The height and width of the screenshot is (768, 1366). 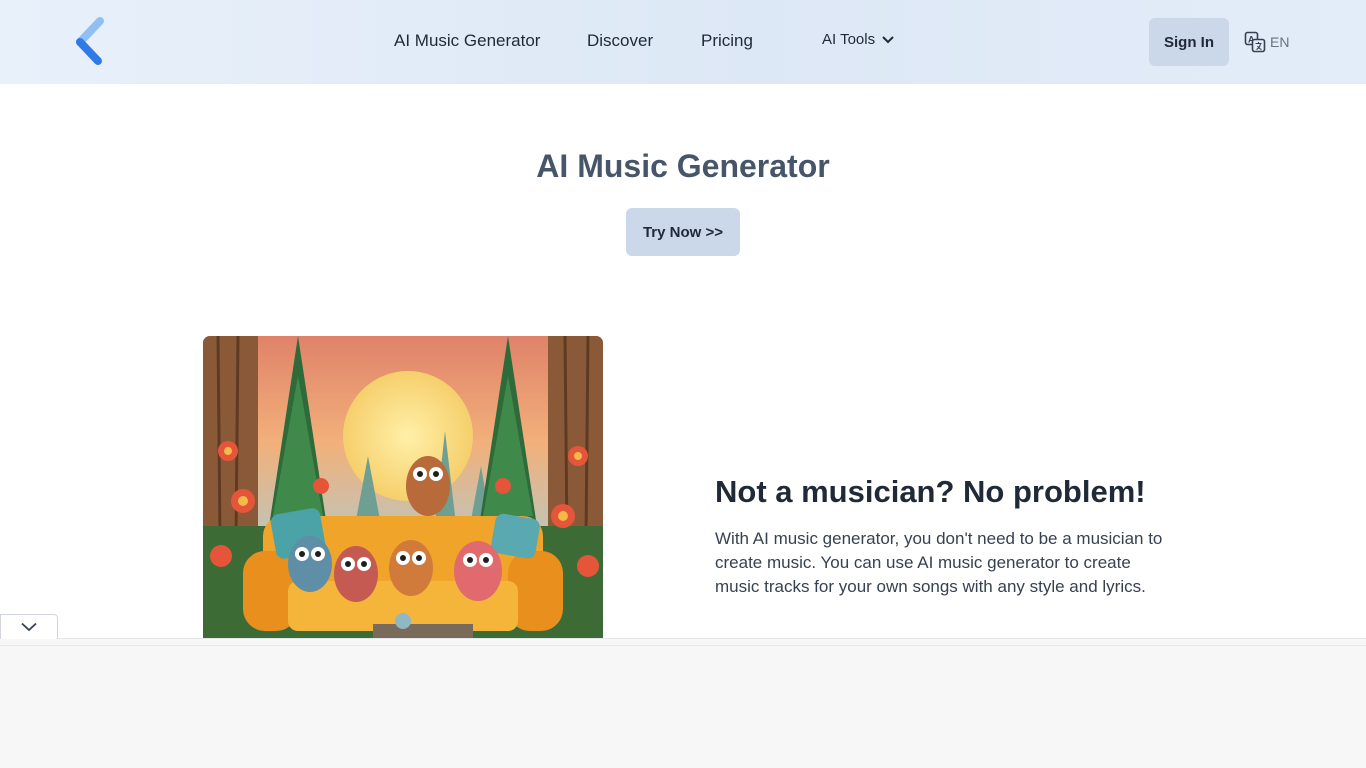 I want to click on collapse-panel-toggle, so click(x=29, y=626).